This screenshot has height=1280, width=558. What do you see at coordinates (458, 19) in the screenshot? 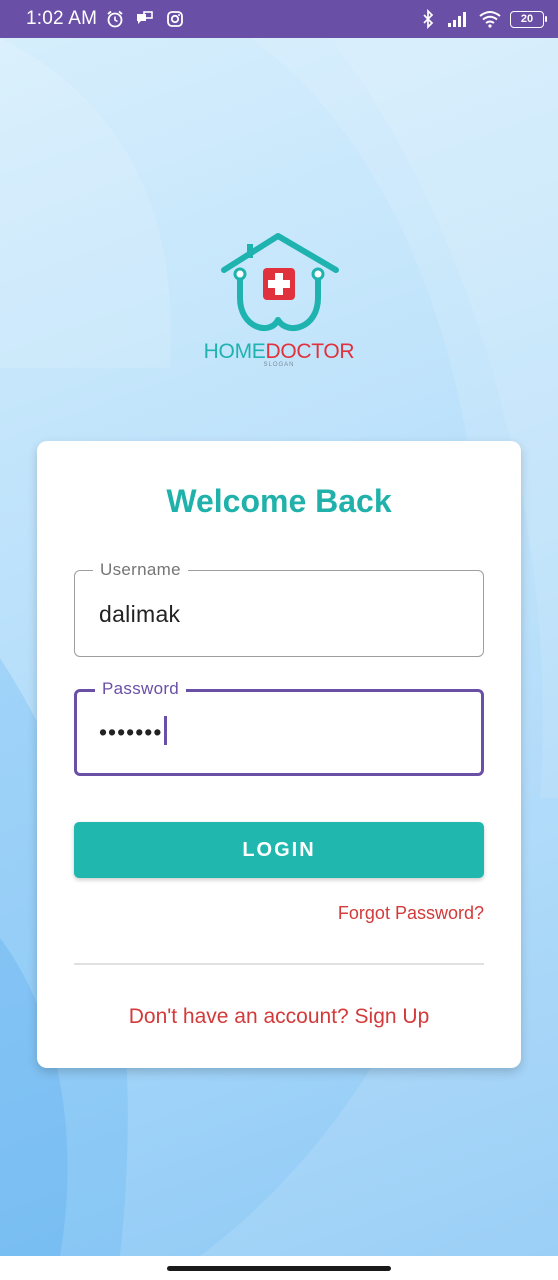
I see `signal-icon` at bounding box center [458, 19].